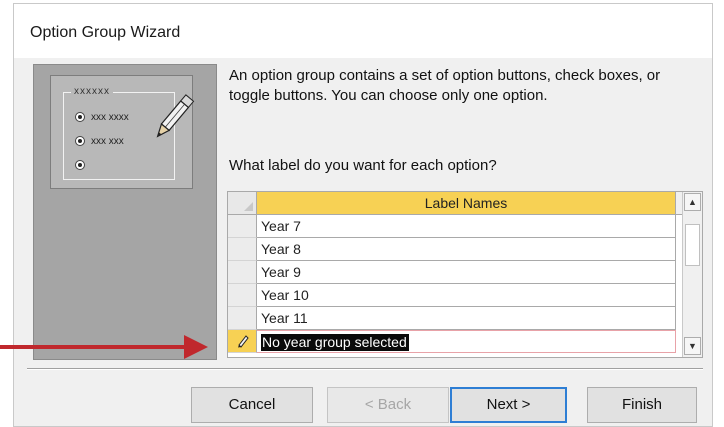 This screenshot has width=724, height=427. I want to click on sample-option-2: xxx xxx, so click(99, 141).